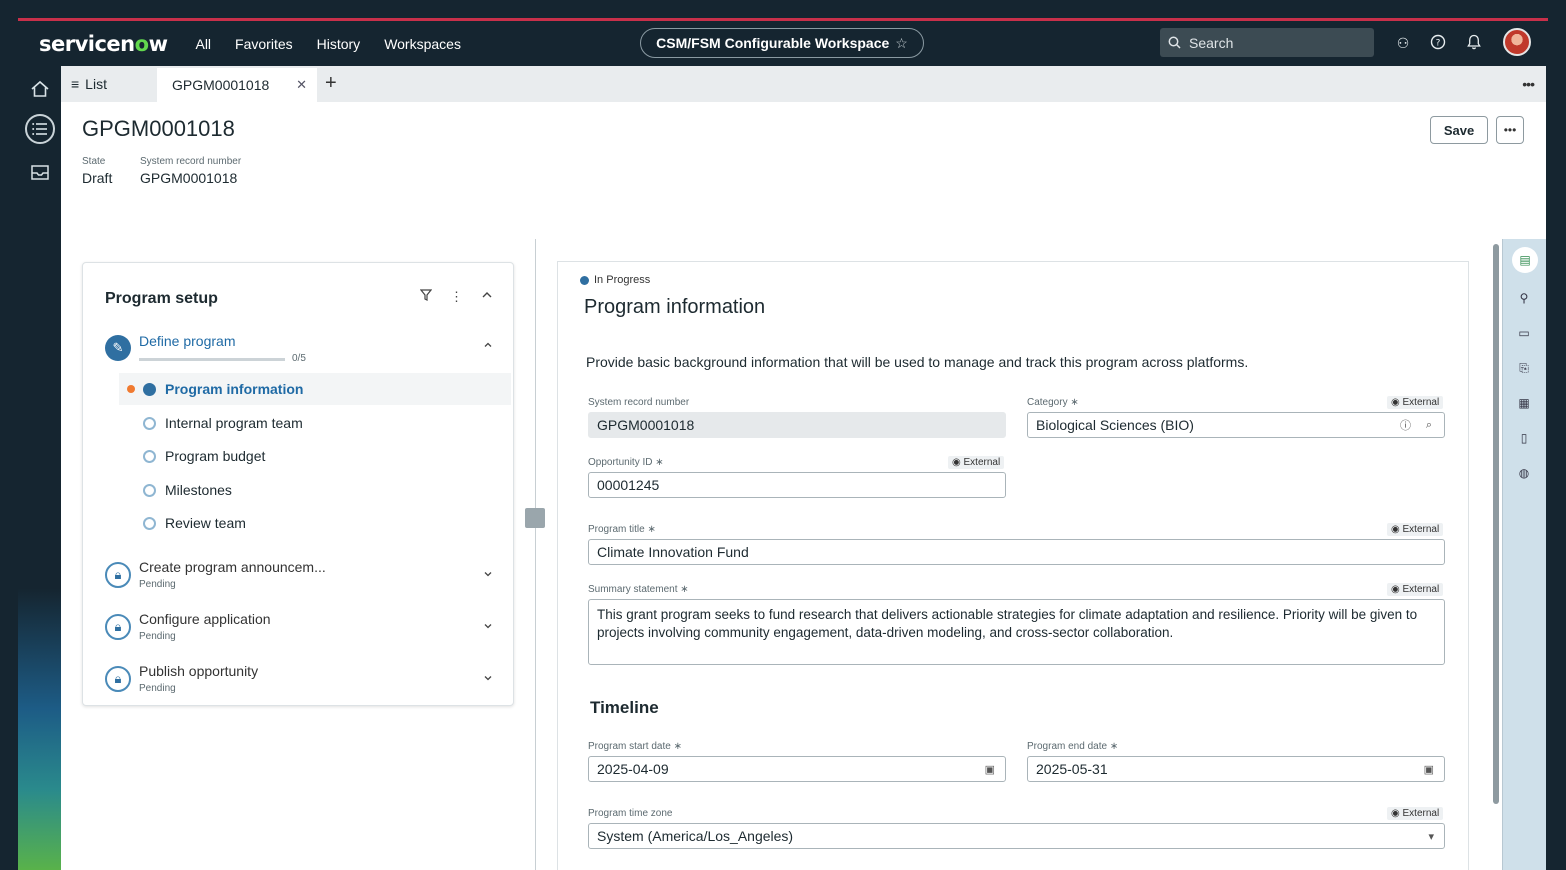 This screenshot has height=870, width=1566. What do you see at coordinates (198, 490) in the screenshot?
I see `subitem-label: Milestones` at bounding box center [198, 490].